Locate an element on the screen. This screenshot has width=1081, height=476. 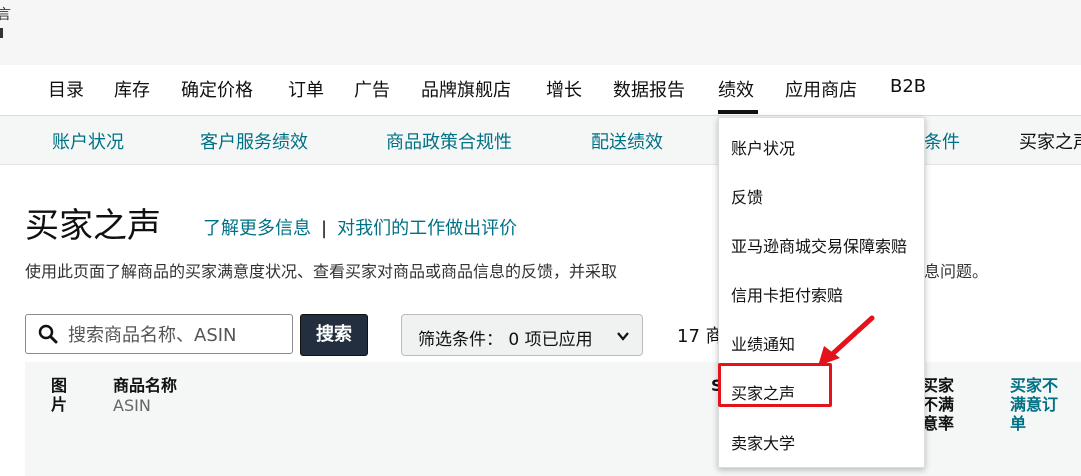
search-input is located at coordinates (178, 335).